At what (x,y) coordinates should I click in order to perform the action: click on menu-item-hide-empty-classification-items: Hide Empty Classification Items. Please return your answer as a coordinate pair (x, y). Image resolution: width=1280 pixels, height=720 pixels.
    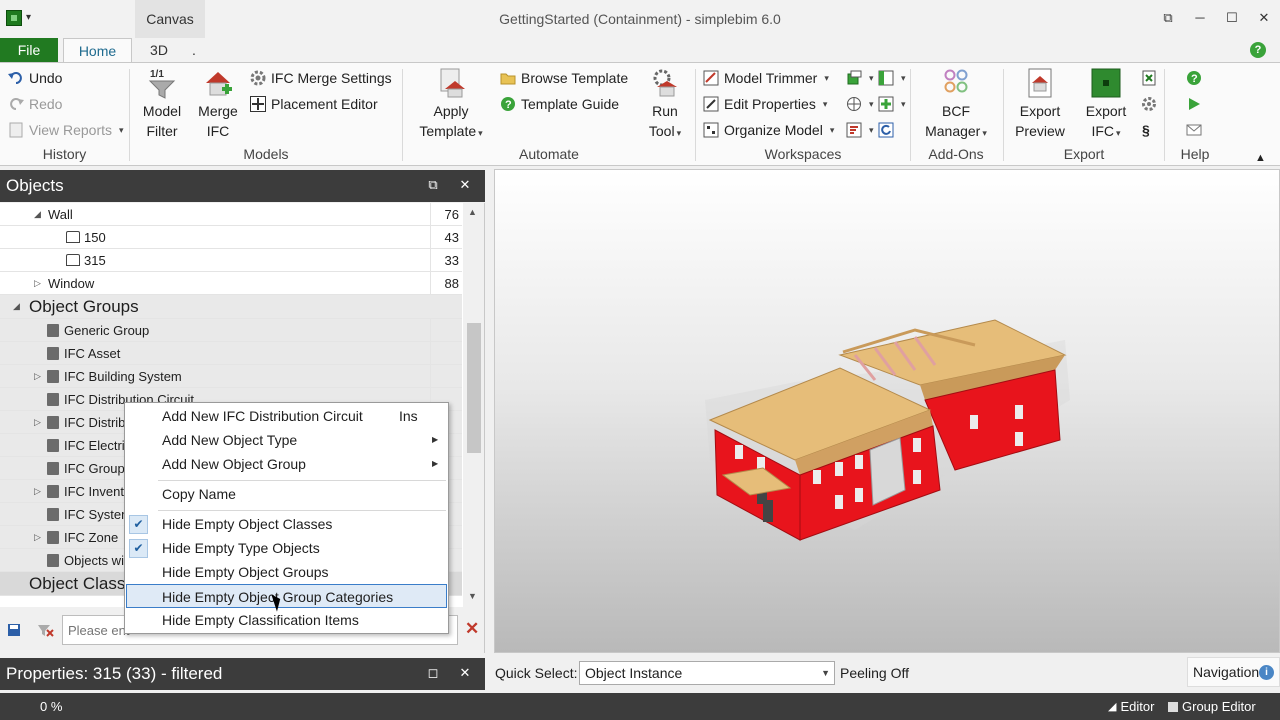
    Looking at the image, I should click on (286, 620).